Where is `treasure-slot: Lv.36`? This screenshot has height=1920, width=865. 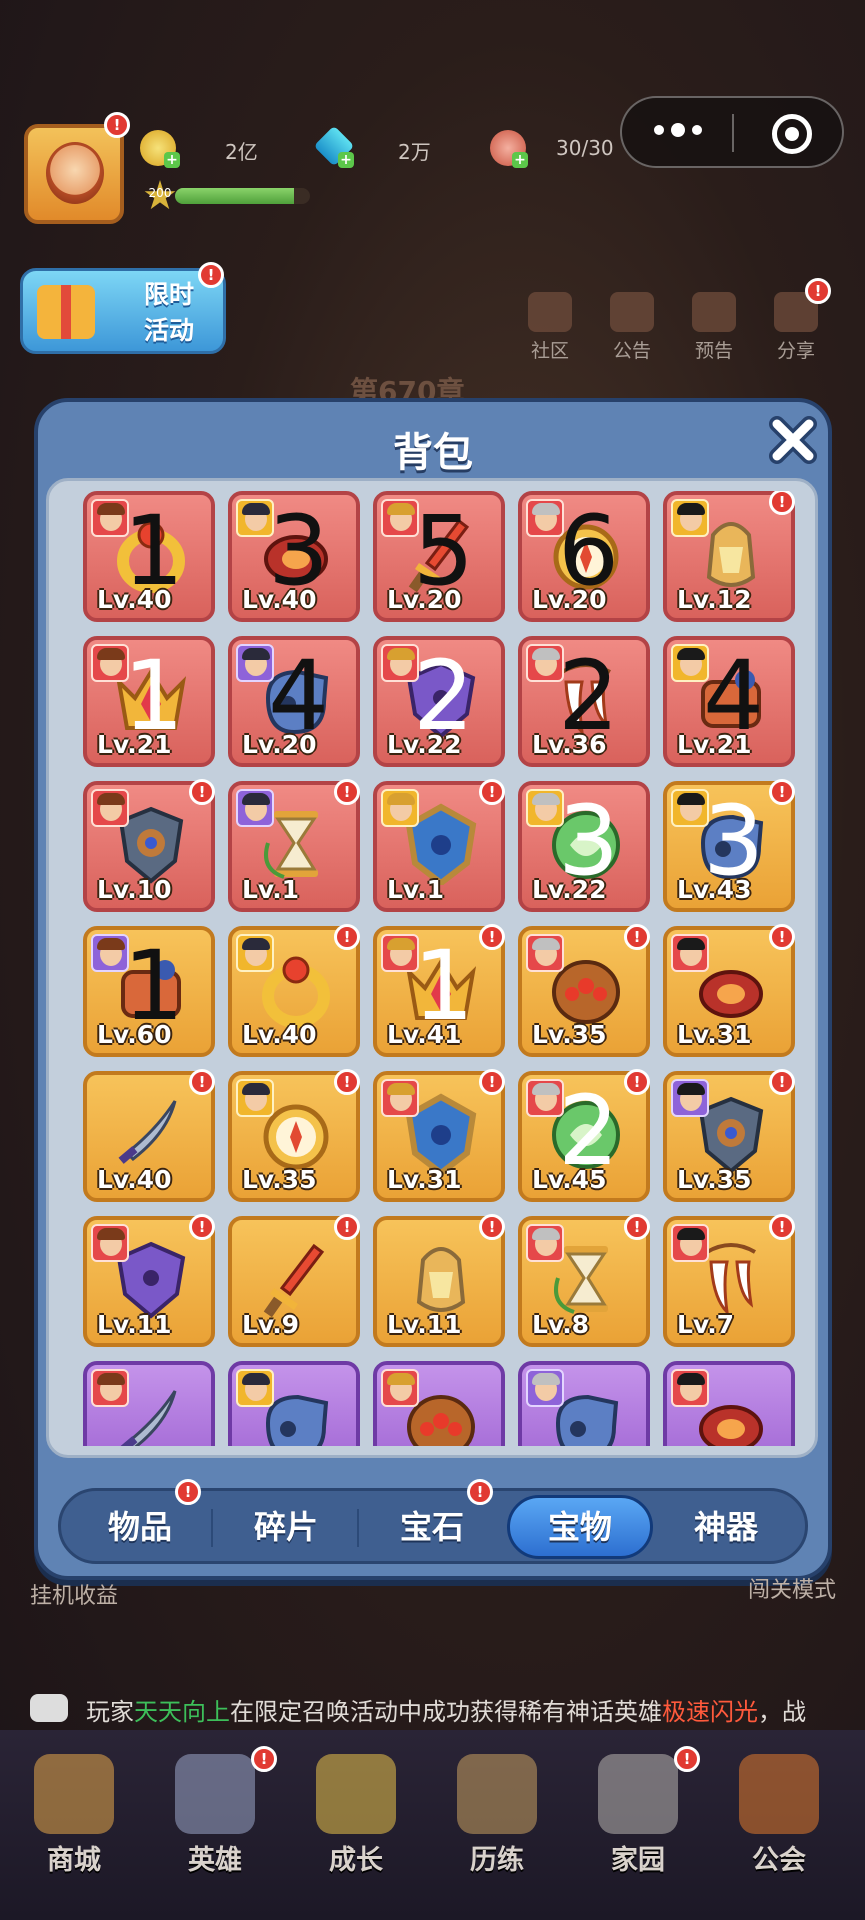 treasure-slot: Lv.36 is located at coordinates (584, 701).